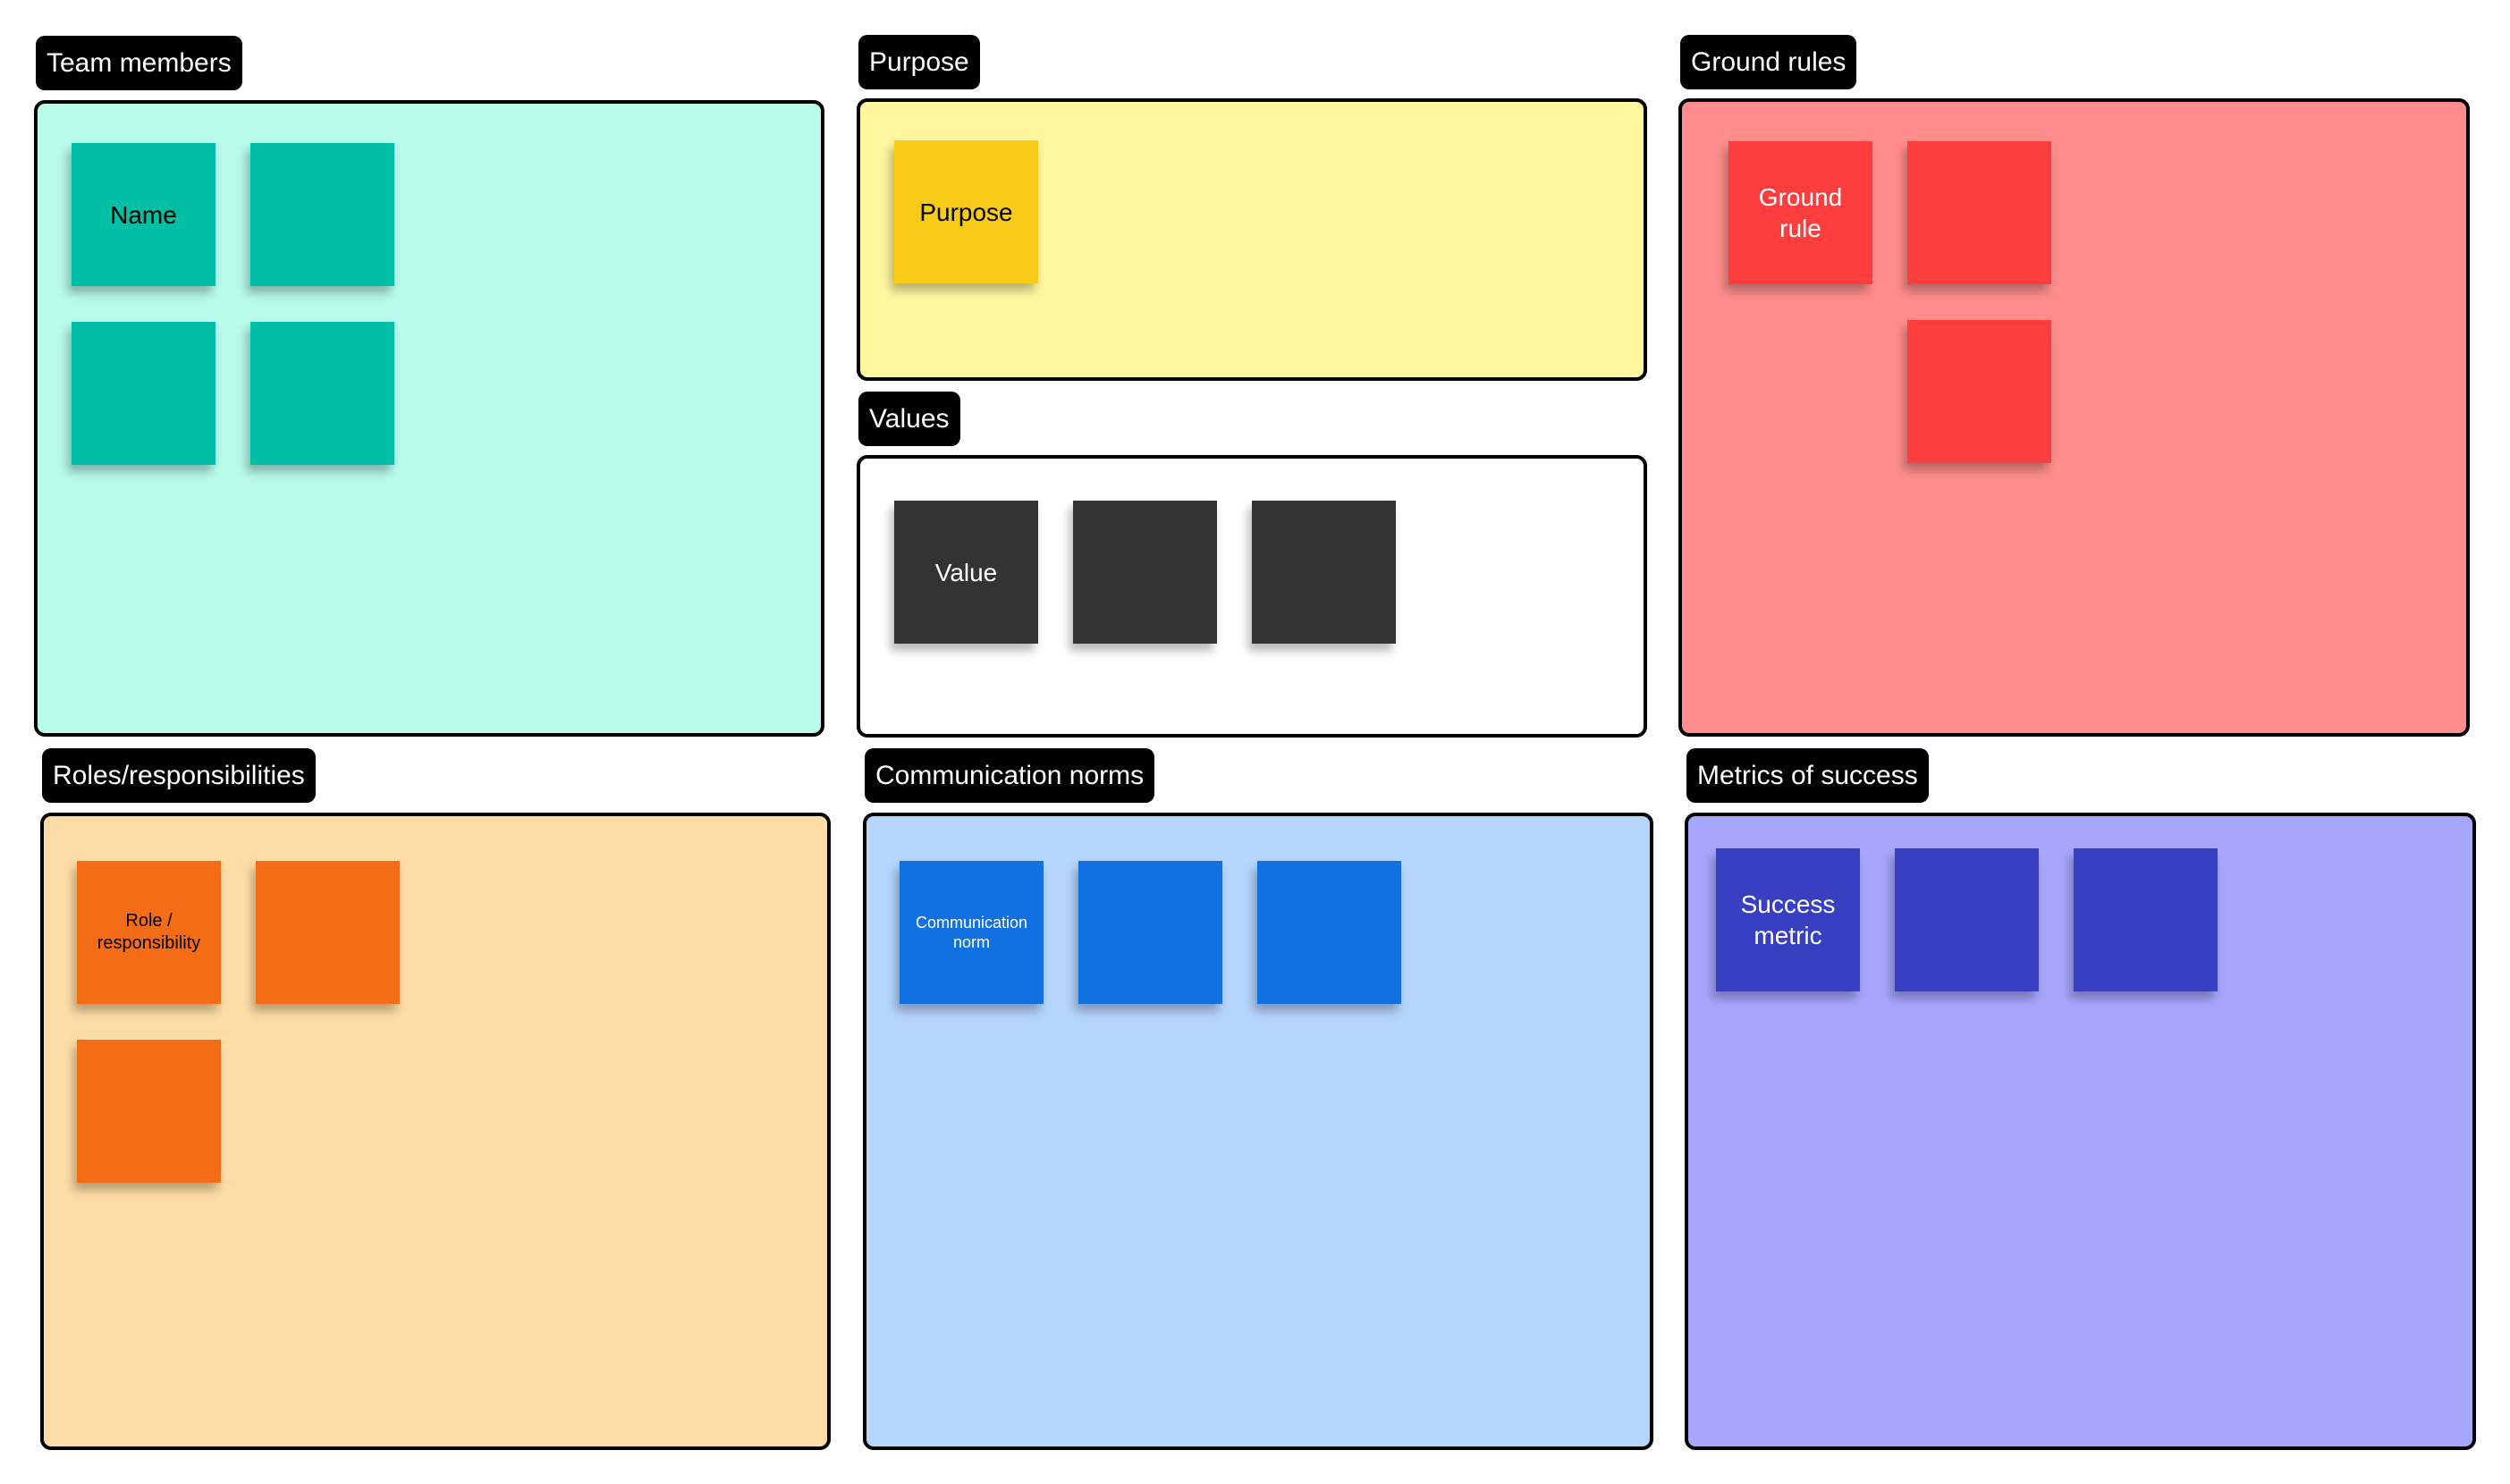 Image resolution: width=2510 pixels, height=1484 pixels. I want to click on sticky-note-name: Name, so click(144, 214).